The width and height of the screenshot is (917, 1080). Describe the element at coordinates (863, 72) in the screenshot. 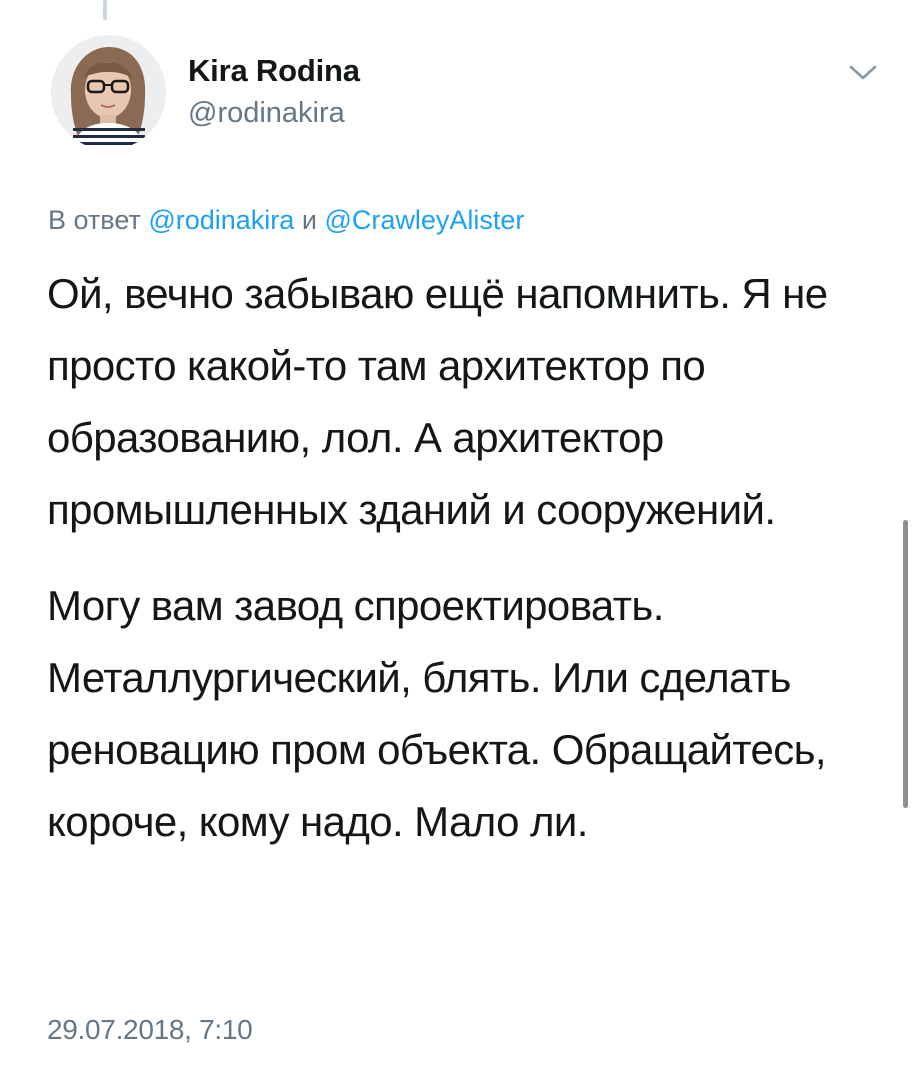

I see `chevron-down-icon` at that location.